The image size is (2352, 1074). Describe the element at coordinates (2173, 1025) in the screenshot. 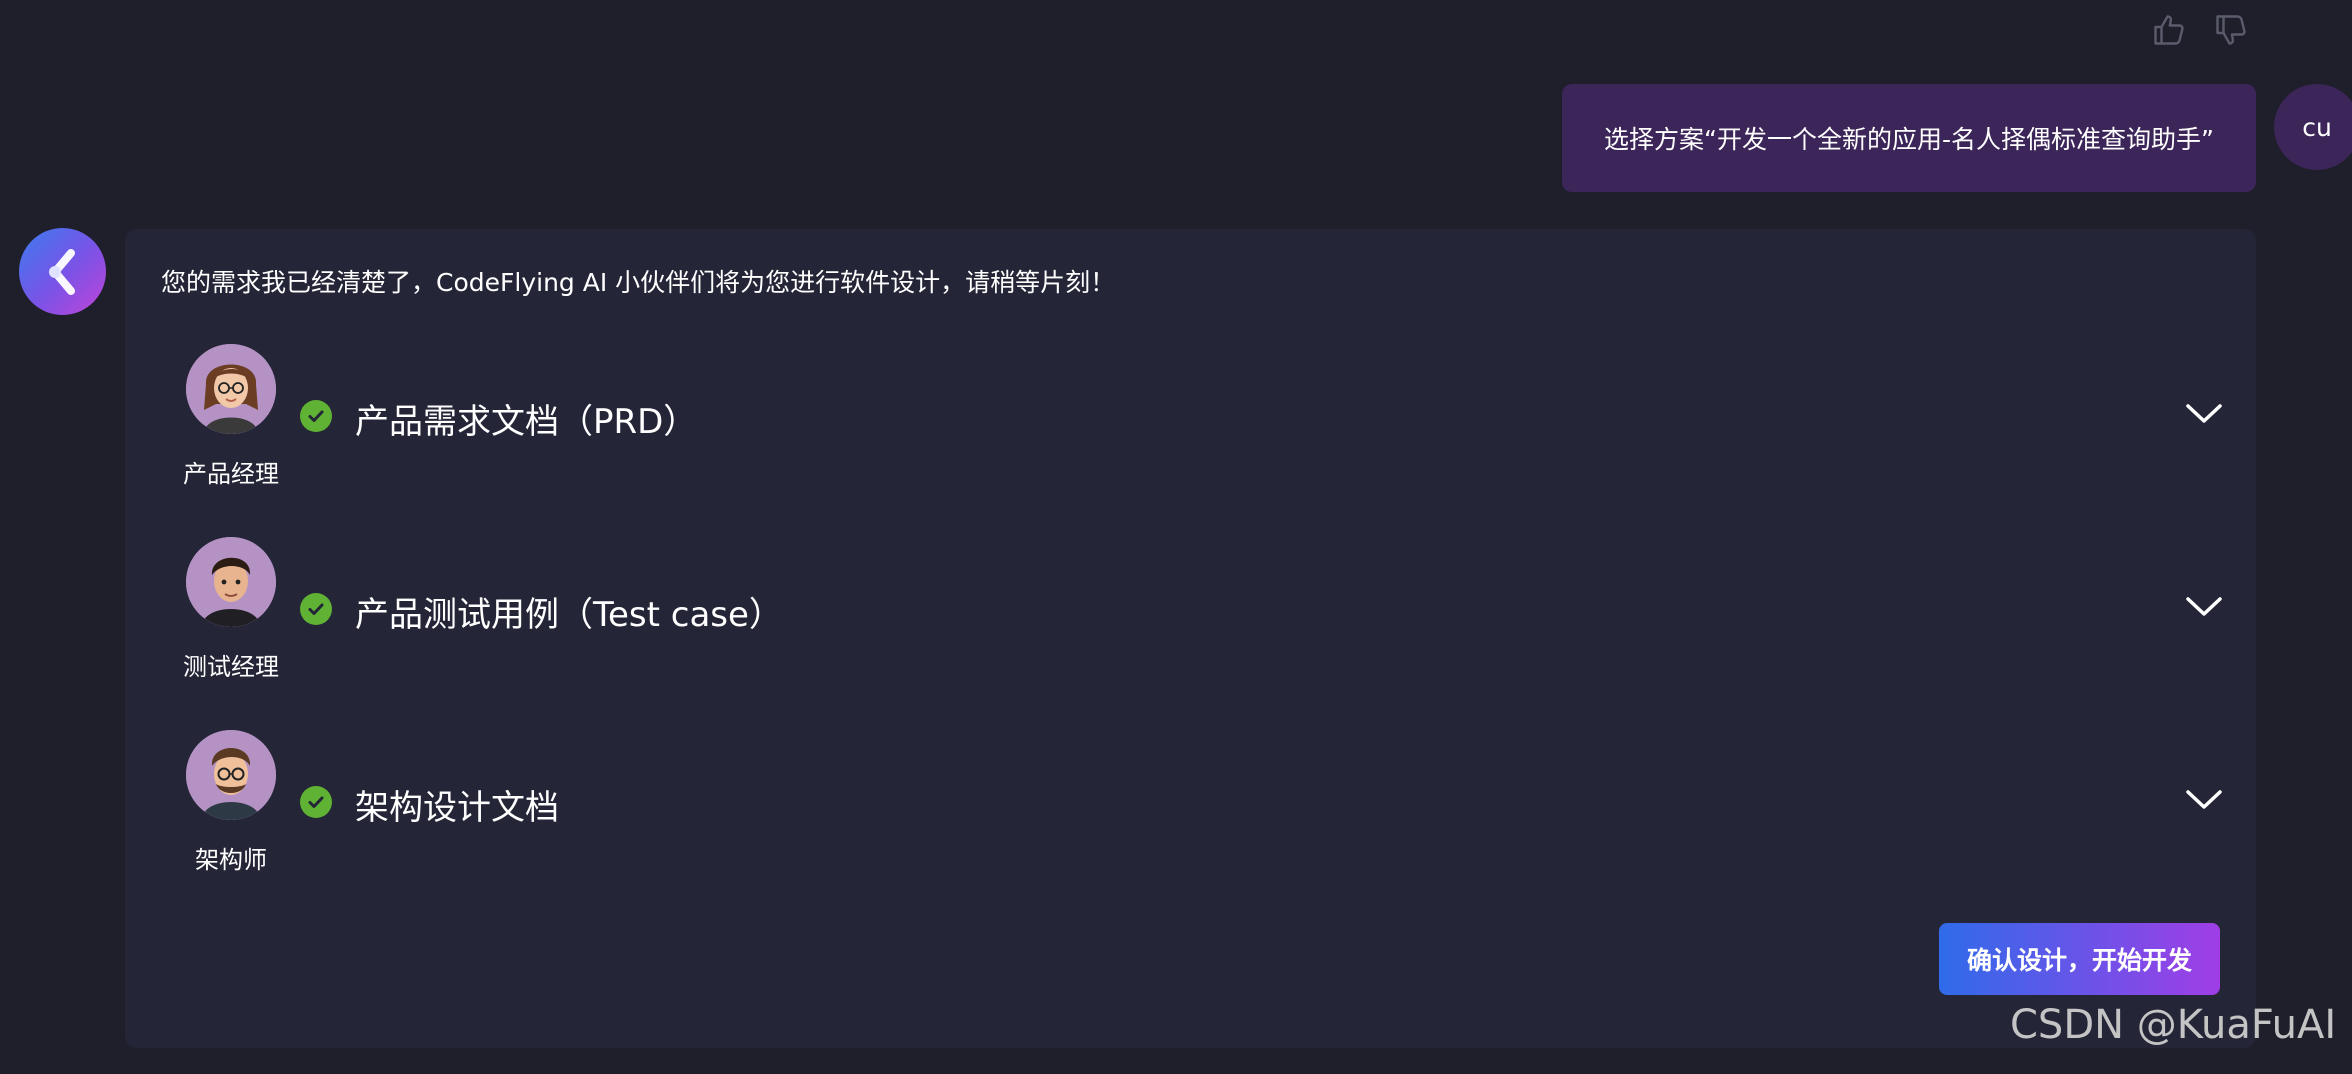

I see `watermark: CSDN @KuaFuAI` at that location.